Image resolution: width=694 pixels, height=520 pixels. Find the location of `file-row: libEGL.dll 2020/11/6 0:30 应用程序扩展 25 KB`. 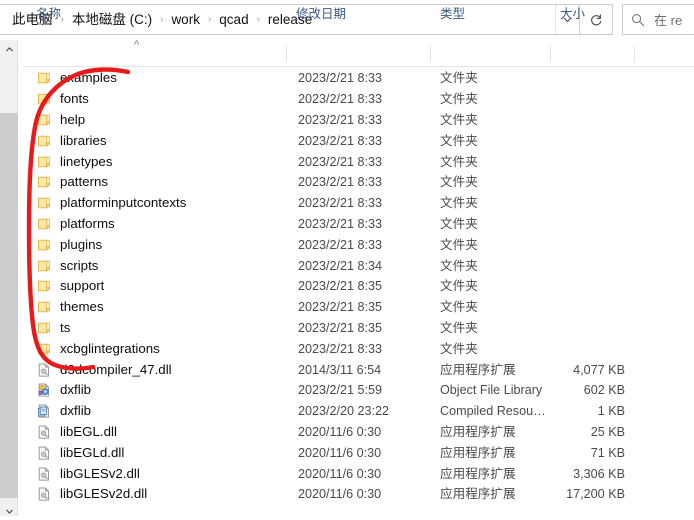

file-row: libEGL.dll 2020/11/6 0:30 应用程序扩展 25 KB is located at coordinates (358, 432).